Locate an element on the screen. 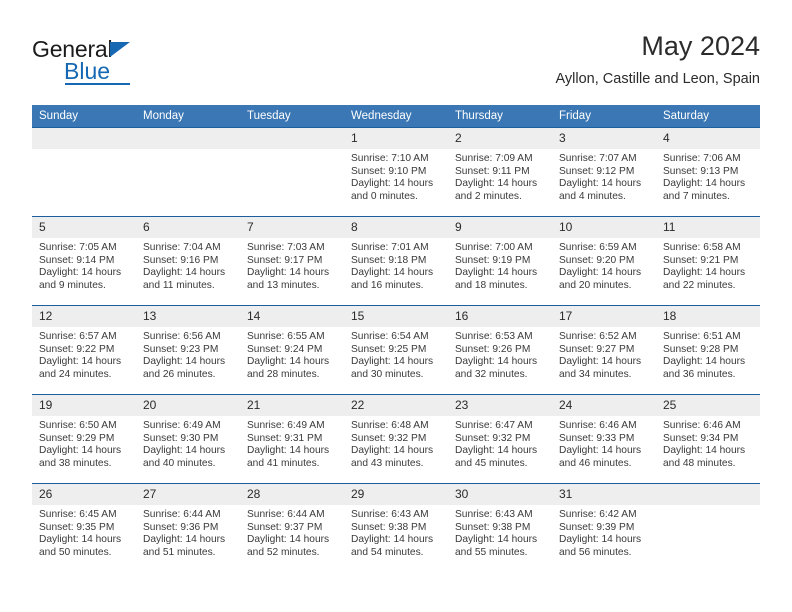  sunrise-text: Sunrise: 6:55 AM is located at coordinates (286, 336).